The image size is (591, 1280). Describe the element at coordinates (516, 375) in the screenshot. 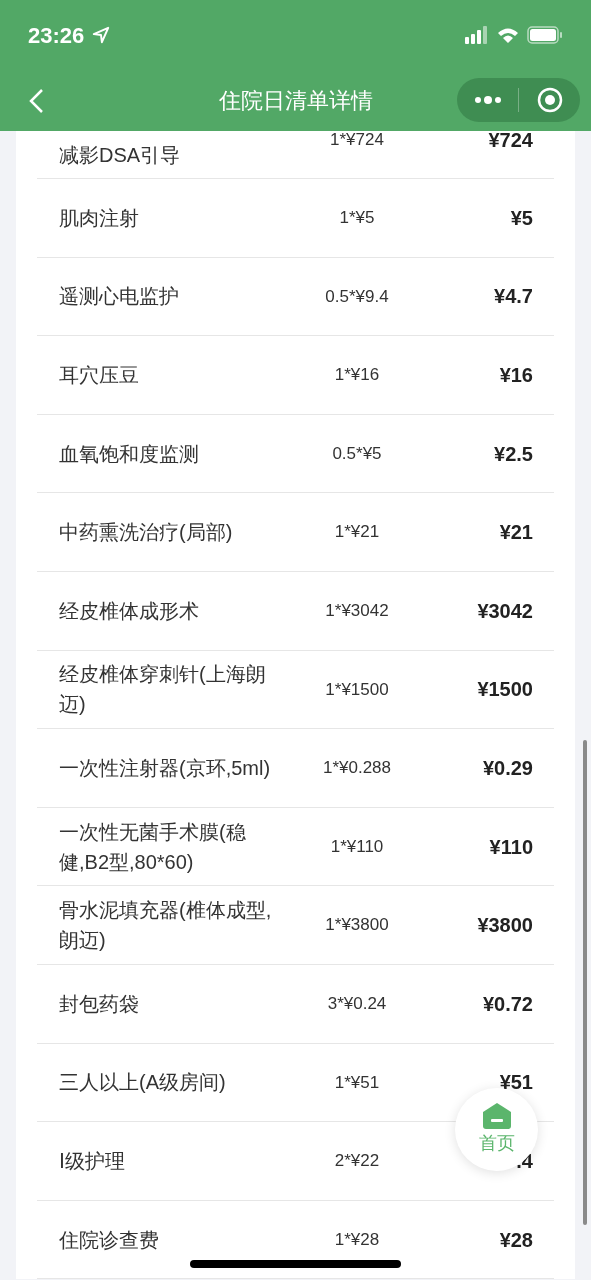

I see `item-total: ¥16` at that location.